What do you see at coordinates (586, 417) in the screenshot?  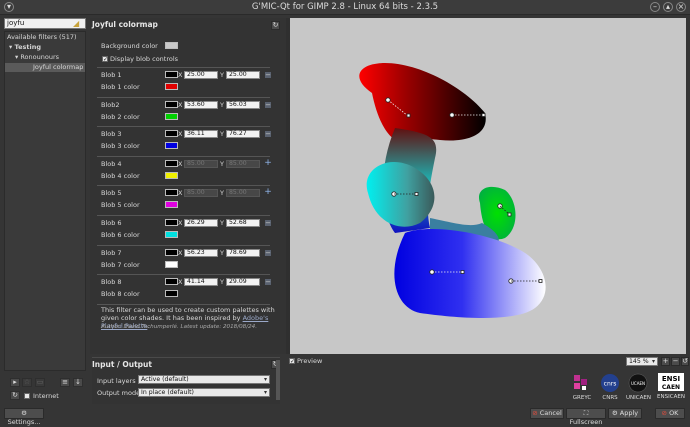 I see `fullscreen-button: ⛶ Fullscreen` at bounding box center [586, 417].